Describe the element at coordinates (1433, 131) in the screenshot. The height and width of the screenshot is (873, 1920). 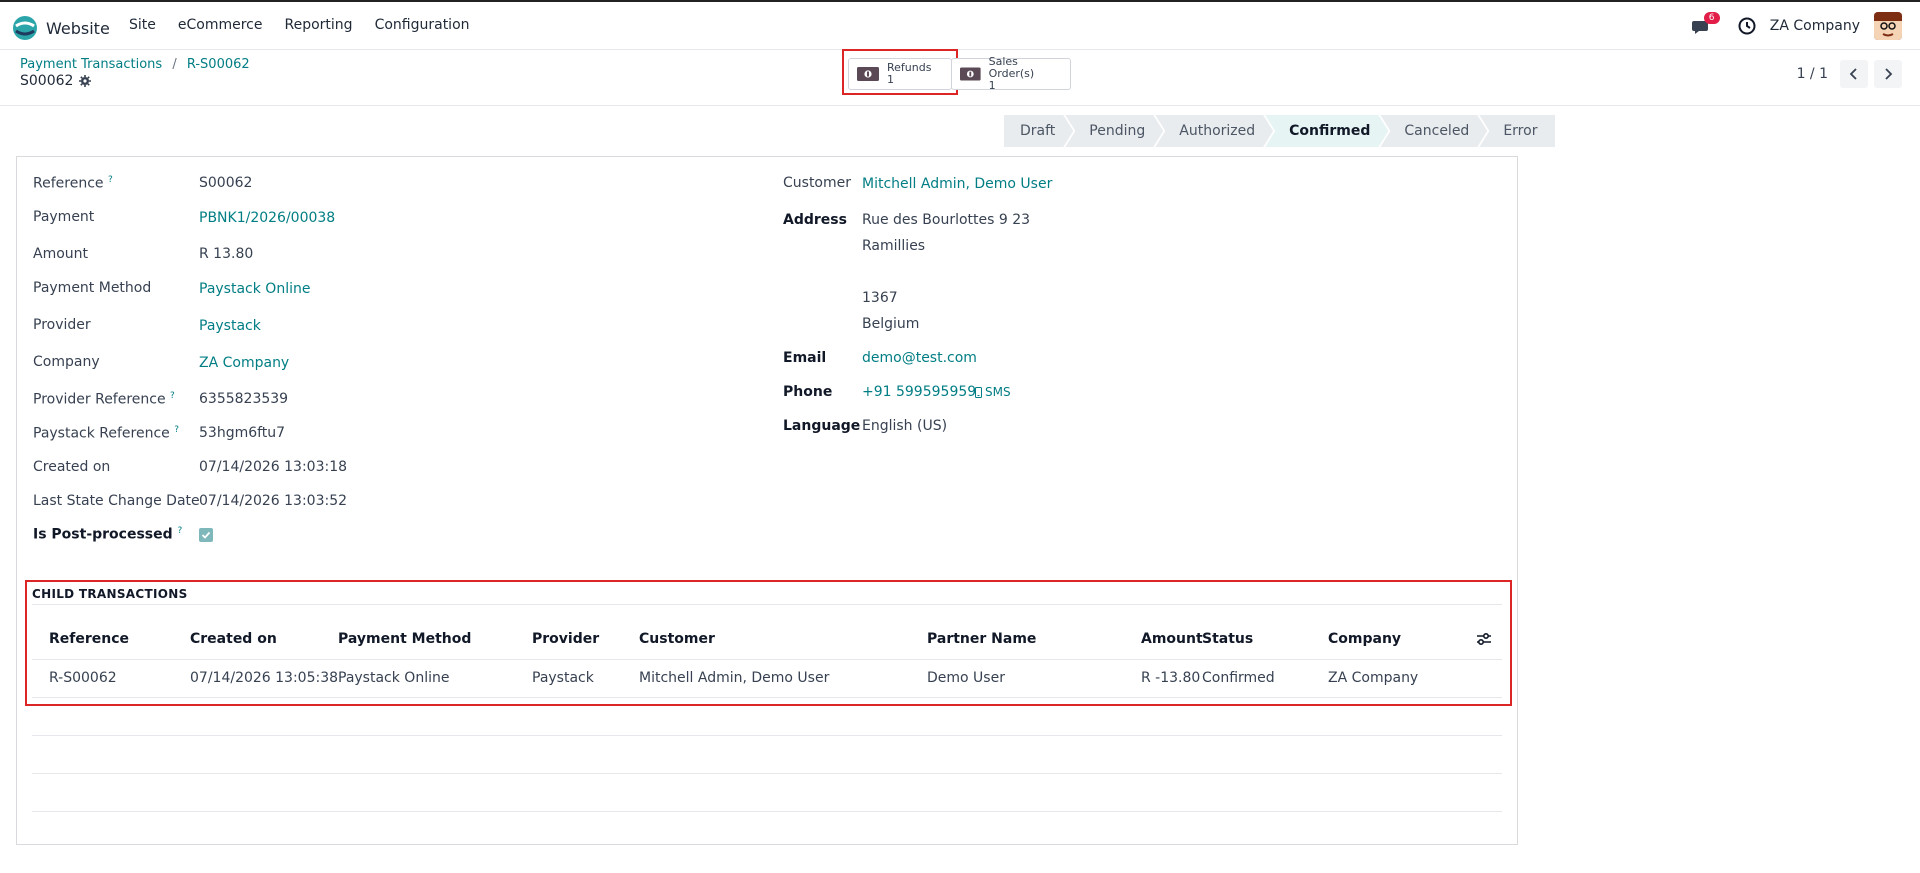
I see `stage-canceled: Canceled` at that location.